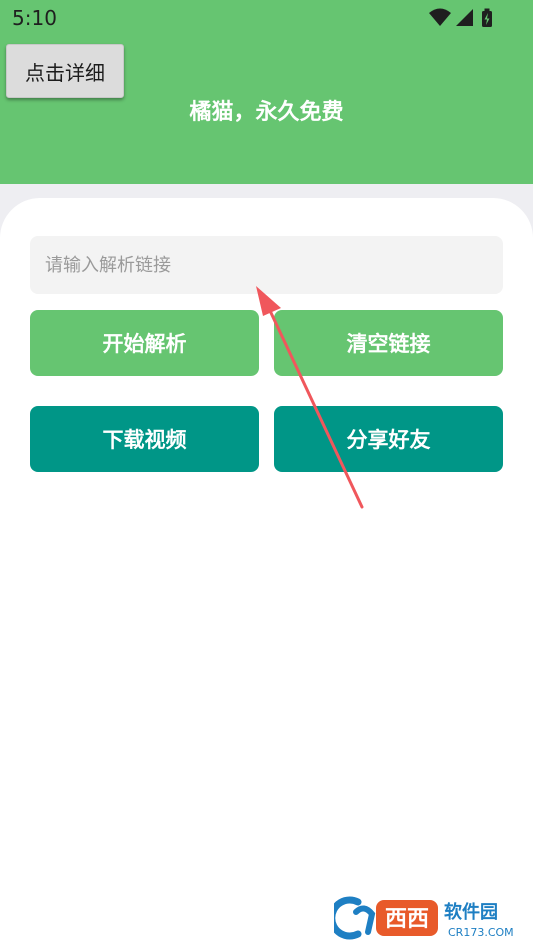 This screenshot has height=948, width=533. What do you see at coordinates (481, 932) in the screenshot?
I see `watermark-site: CR173.COM` at bounding box center [481, 932].